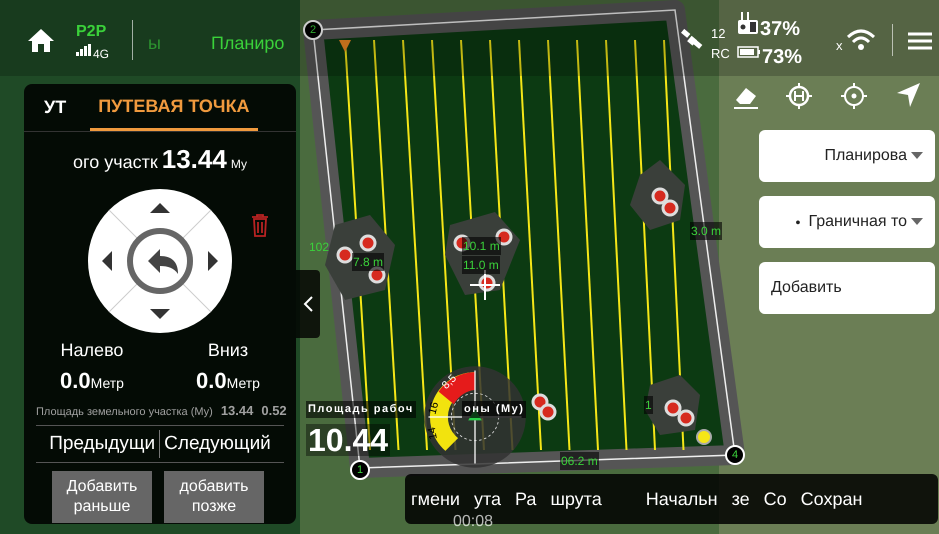  What do you see at coordinates (228, 350) in the screenshot?
I see `offset-label: Вниз` at bounding box center [228, 350].